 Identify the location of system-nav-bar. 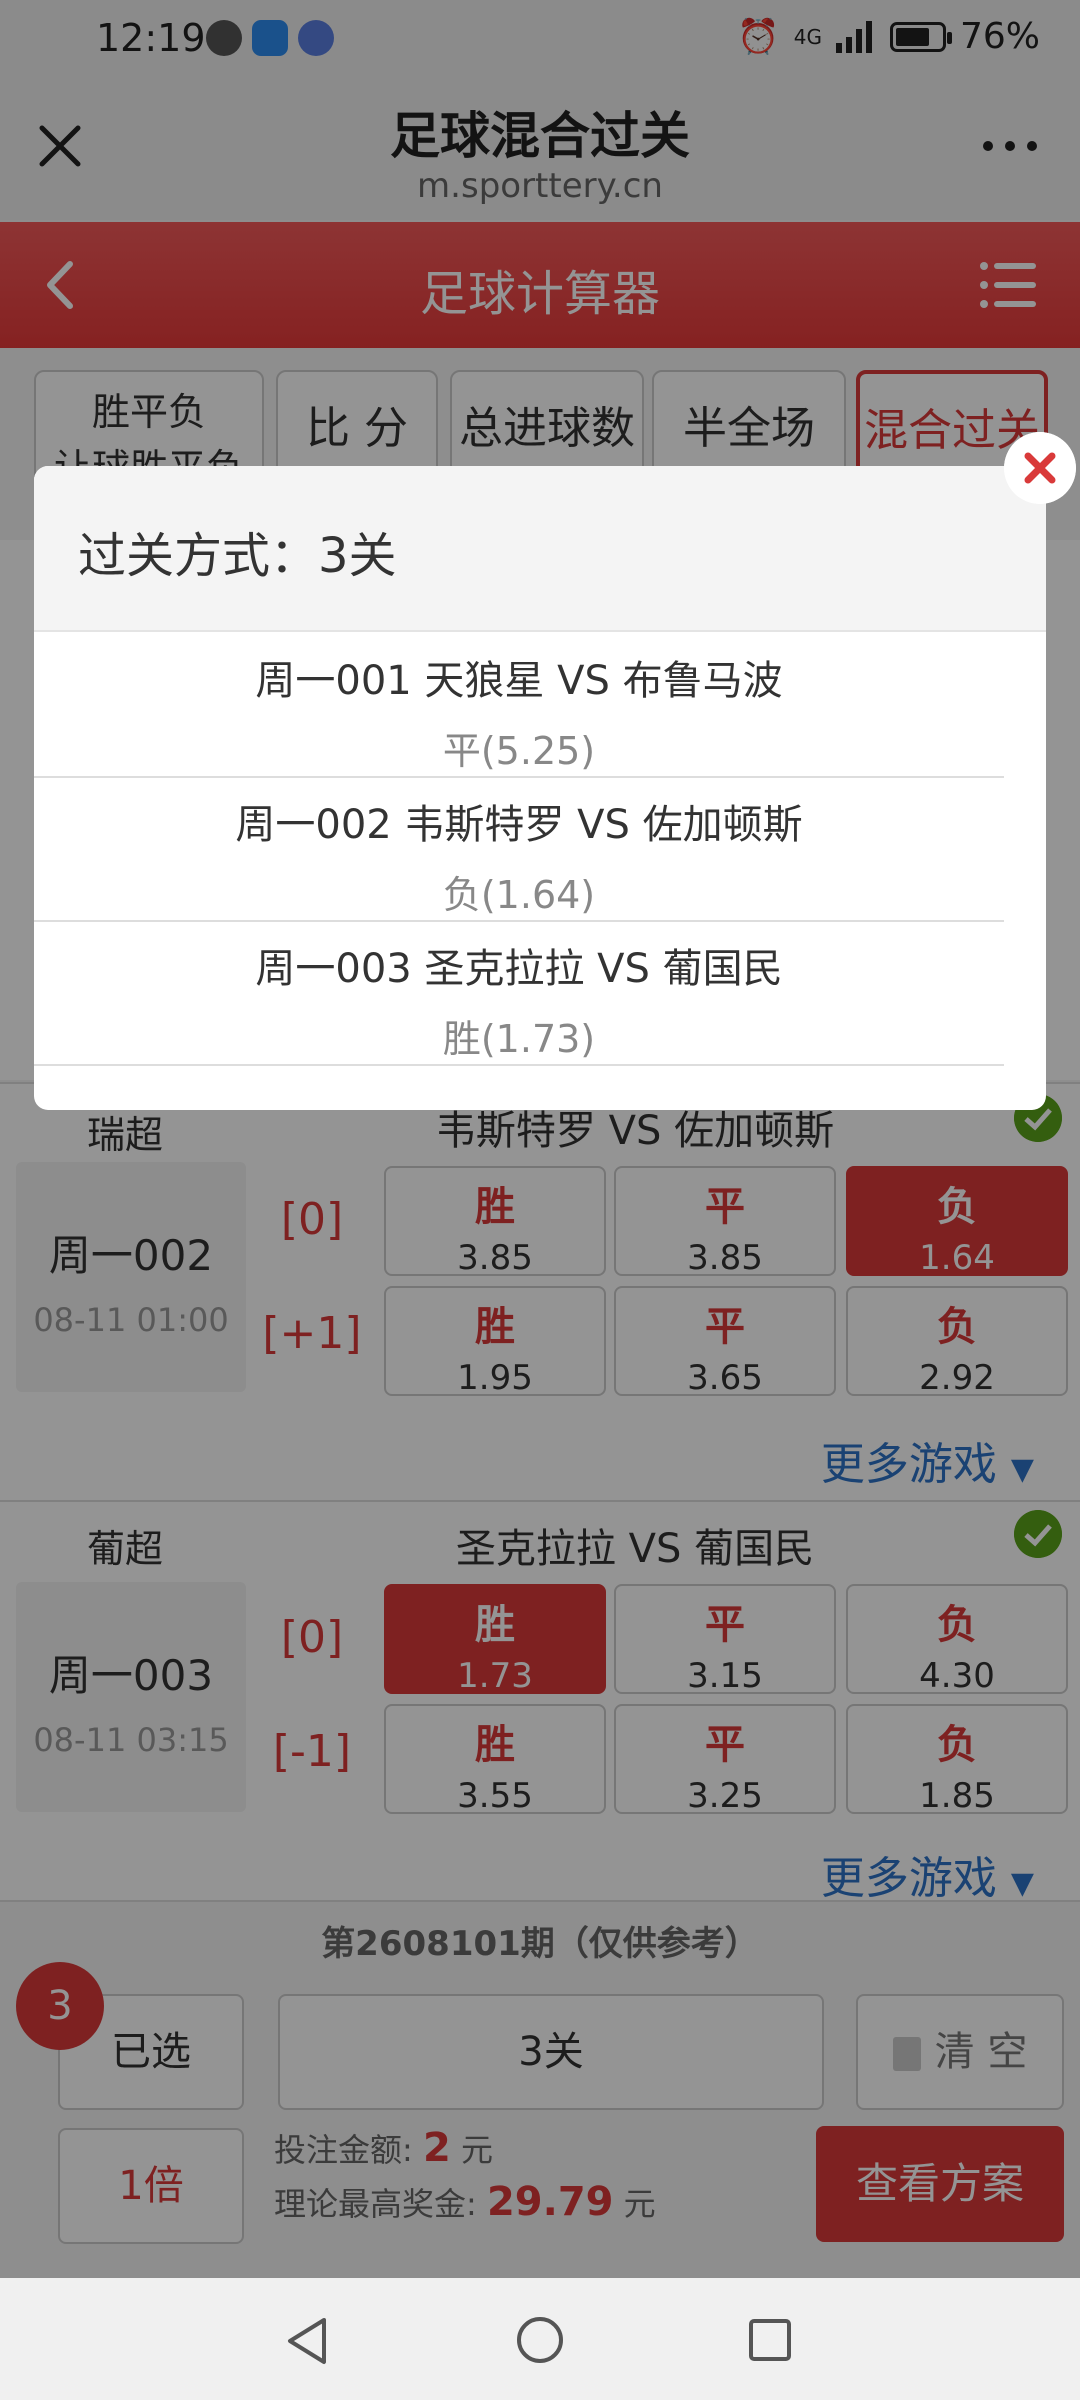
(540, 2339).